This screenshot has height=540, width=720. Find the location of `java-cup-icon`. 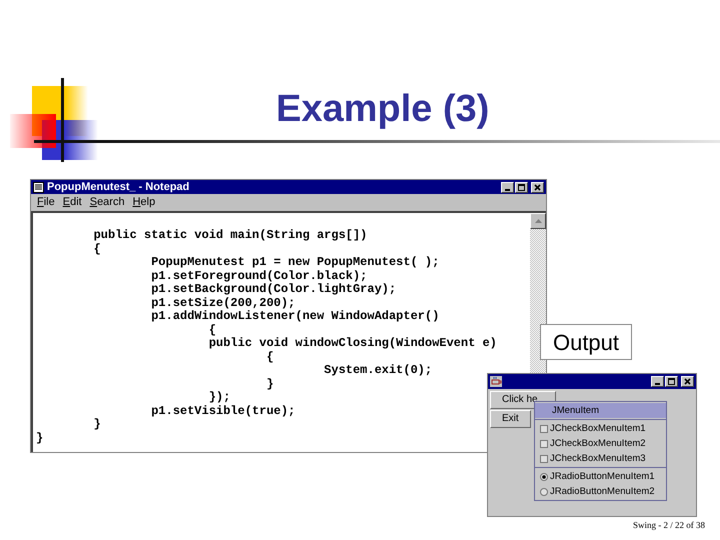

java-cup-icon is located at coordinates (496, 381).